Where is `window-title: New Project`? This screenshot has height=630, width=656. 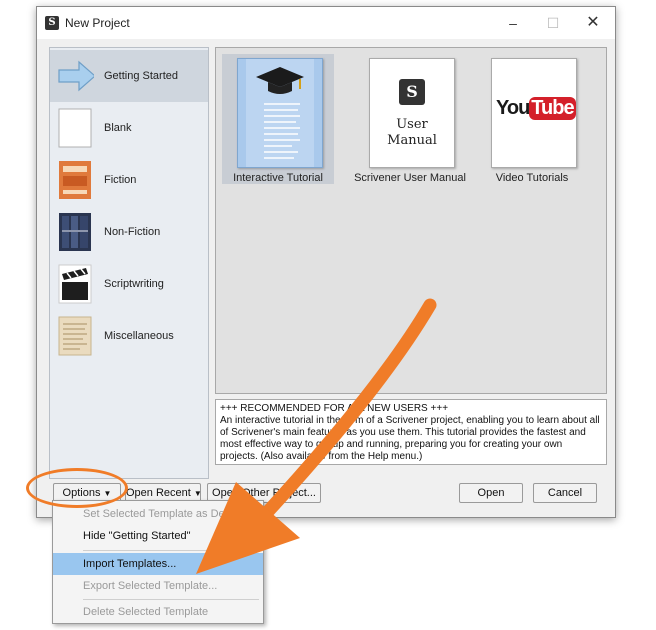 window-title: New Project is located at coordinates (97, 23).